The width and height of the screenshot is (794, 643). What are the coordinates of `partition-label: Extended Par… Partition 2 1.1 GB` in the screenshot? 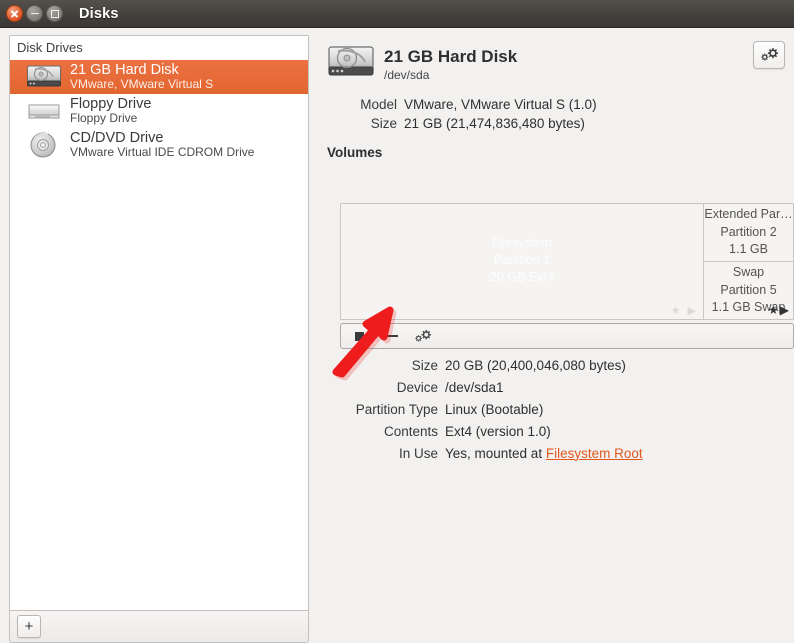 It's located at (748, 231).